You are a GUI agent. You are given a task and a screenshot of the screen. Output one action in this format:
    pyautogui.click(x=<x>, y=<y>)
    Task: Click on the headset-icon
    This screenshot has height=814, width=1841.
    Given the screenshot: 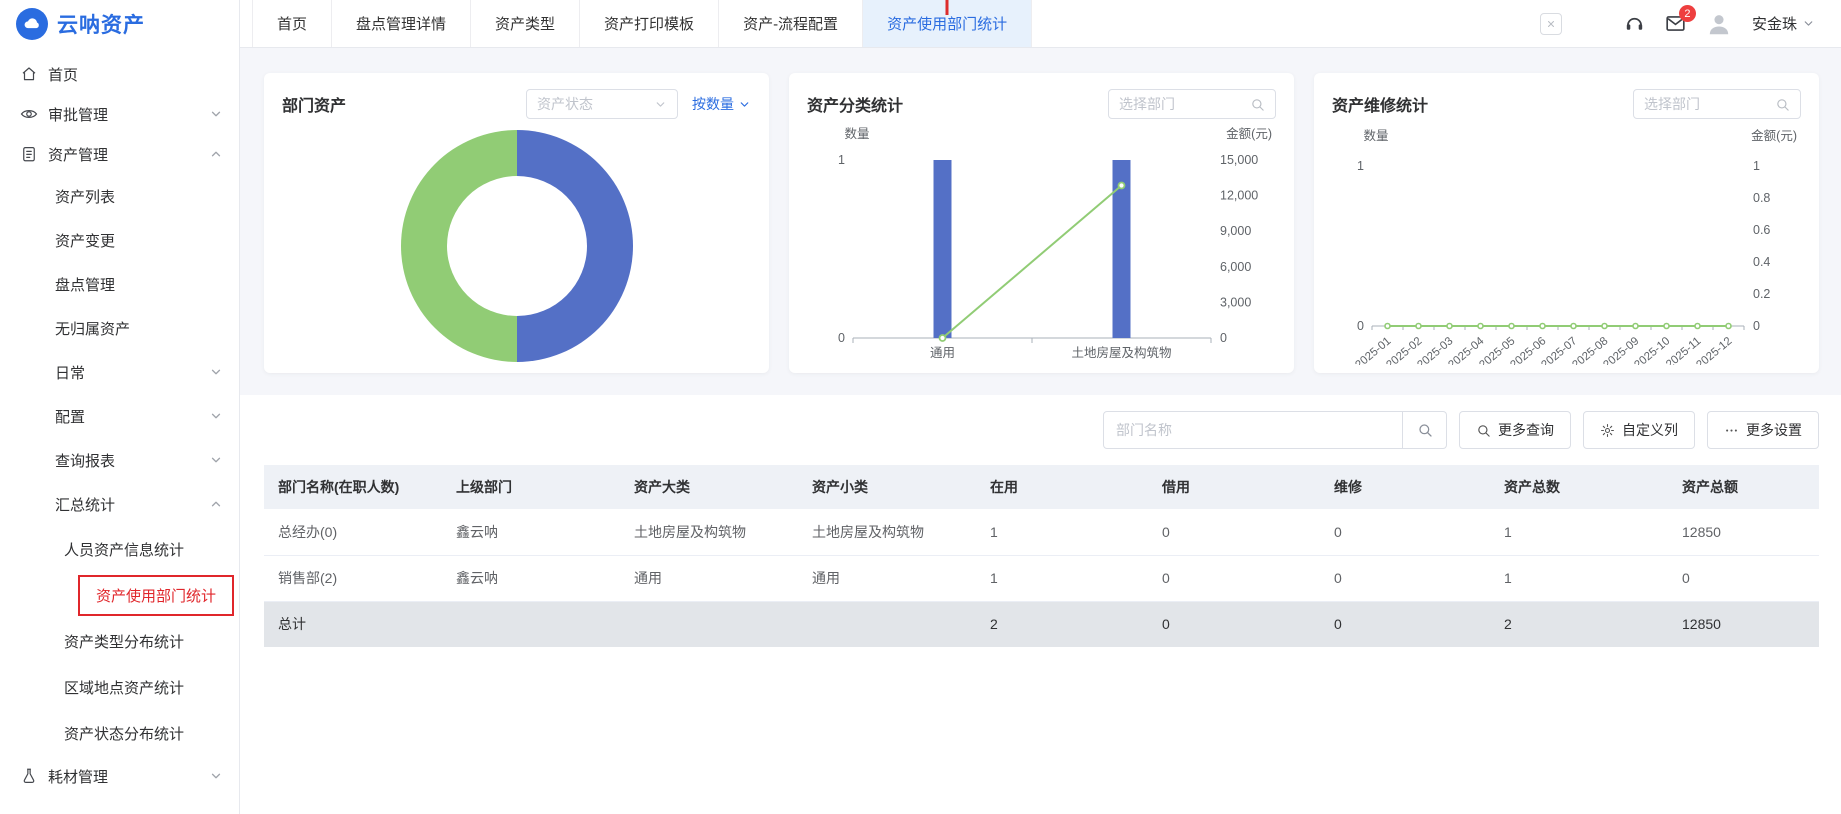 What is the action you would take?
    pyautogui.click(x=1634, y=23)
    